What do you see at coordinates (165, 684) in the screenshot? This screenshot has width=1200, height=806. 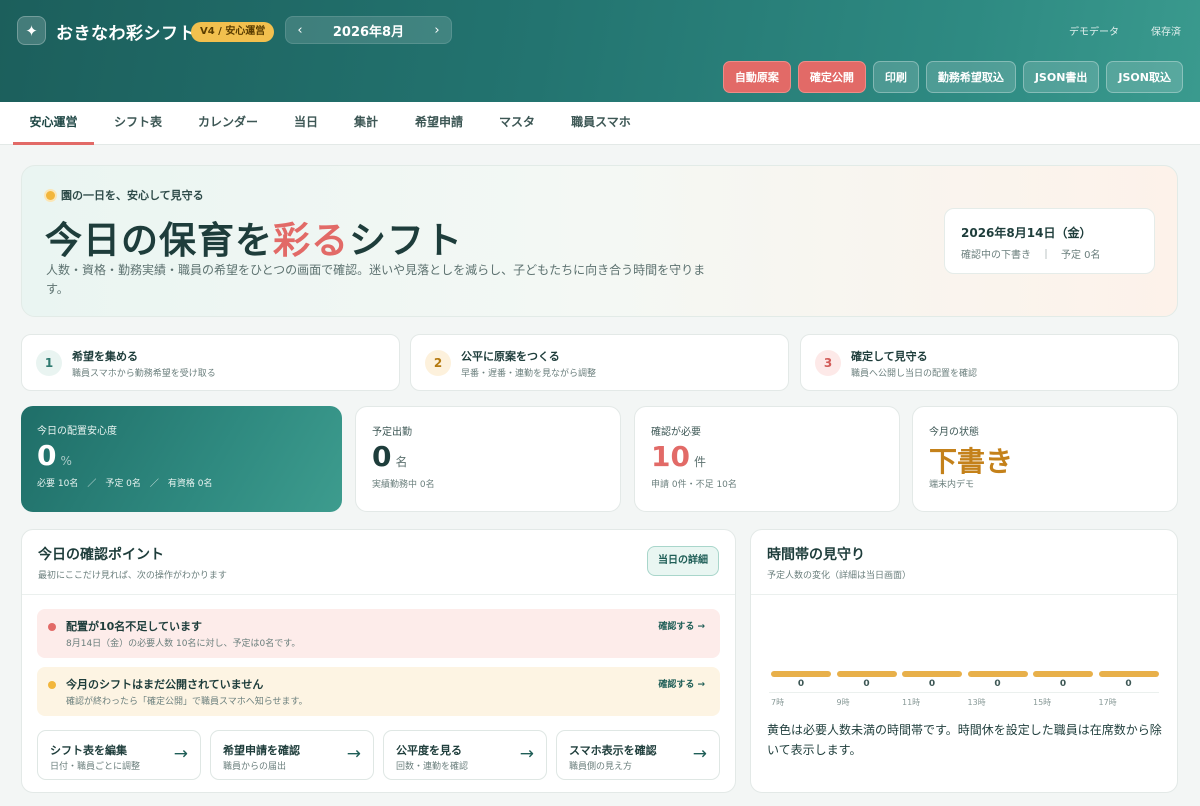 I see `alert-title: 今月のシフトはまだ公開されていません` at bounding box center [165, 684].